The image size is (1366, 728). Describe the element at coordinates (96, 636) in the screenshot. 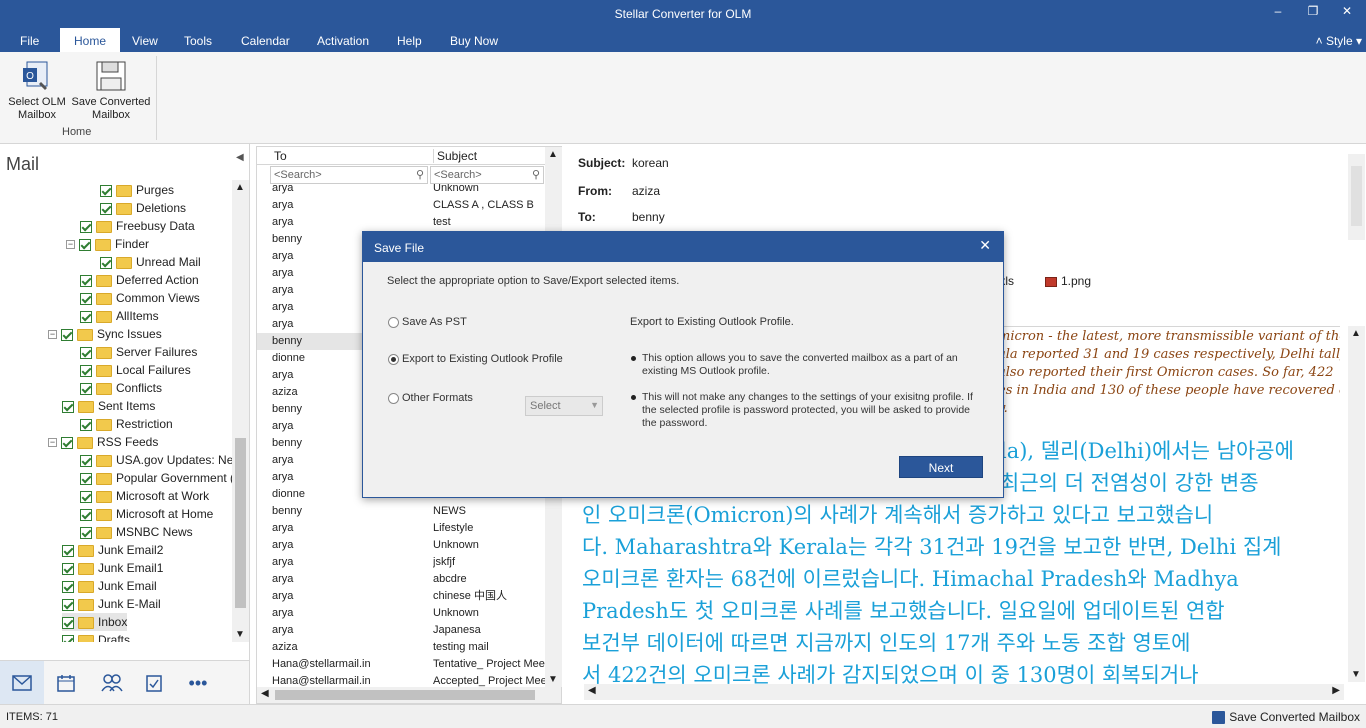

I see `folder-item: Drafts` at that location.